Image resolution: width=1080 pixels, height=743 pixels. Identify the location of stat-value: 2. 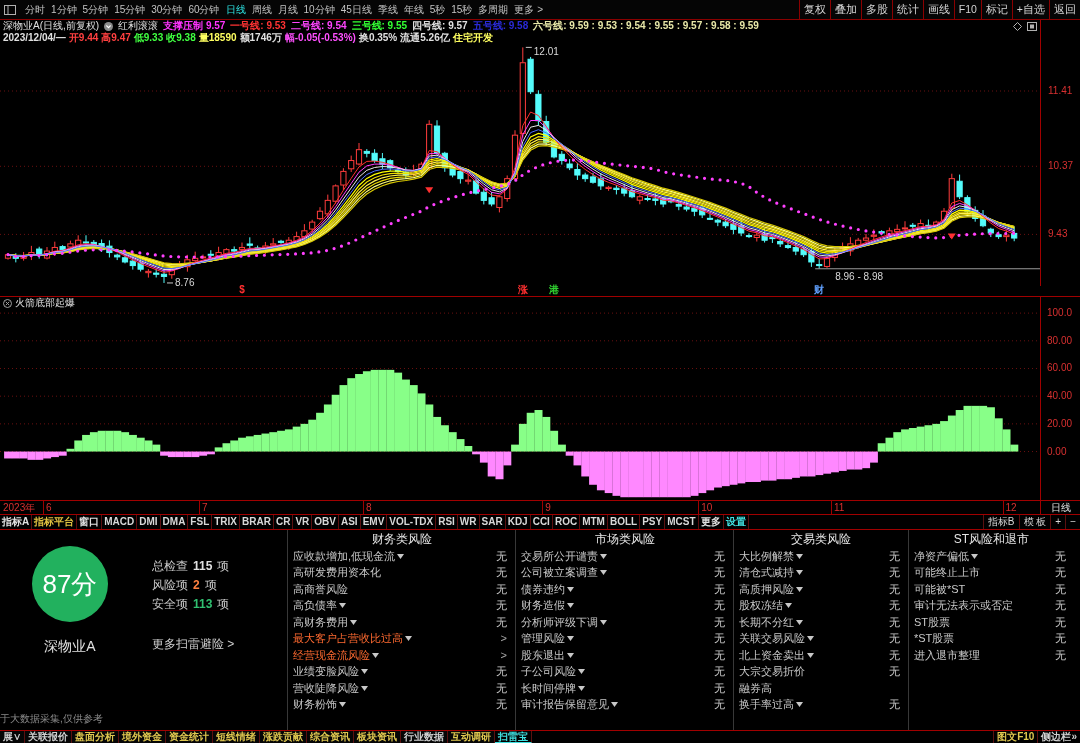
(196, 584).